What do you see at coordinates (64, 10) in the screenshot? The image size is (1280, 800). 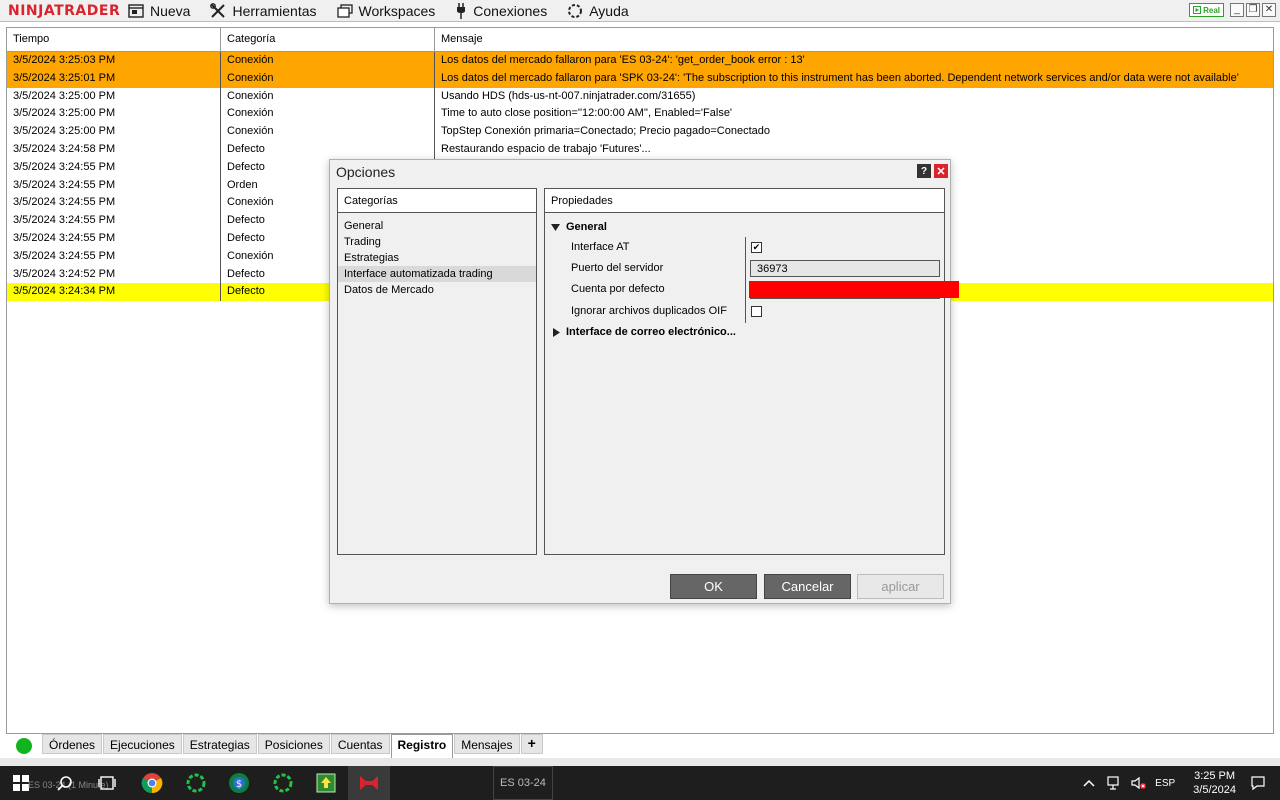 I see `ninjatrader-logo: NINJATRADER` at bounding box center [64, 10].